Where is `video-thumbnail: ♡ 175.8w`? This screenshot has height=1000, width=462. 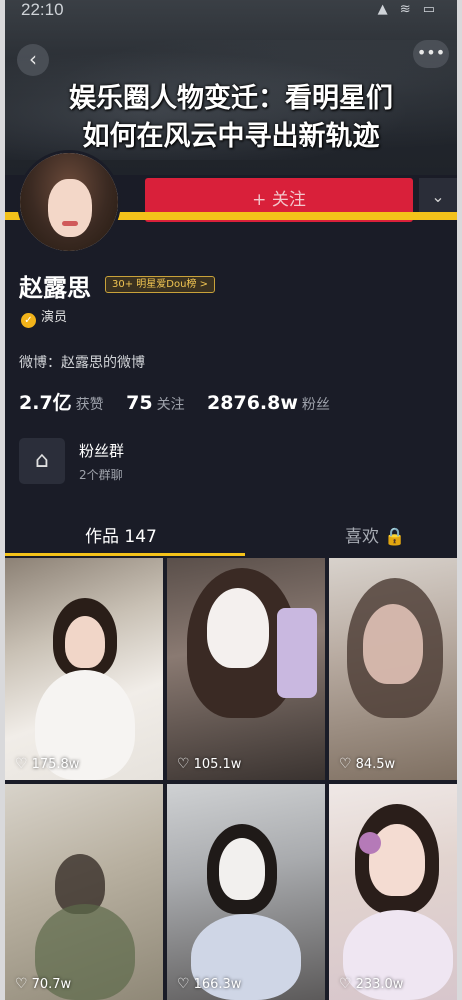
video-thumbnail: ♡ 175.8w is located at coordinates (84, 669).